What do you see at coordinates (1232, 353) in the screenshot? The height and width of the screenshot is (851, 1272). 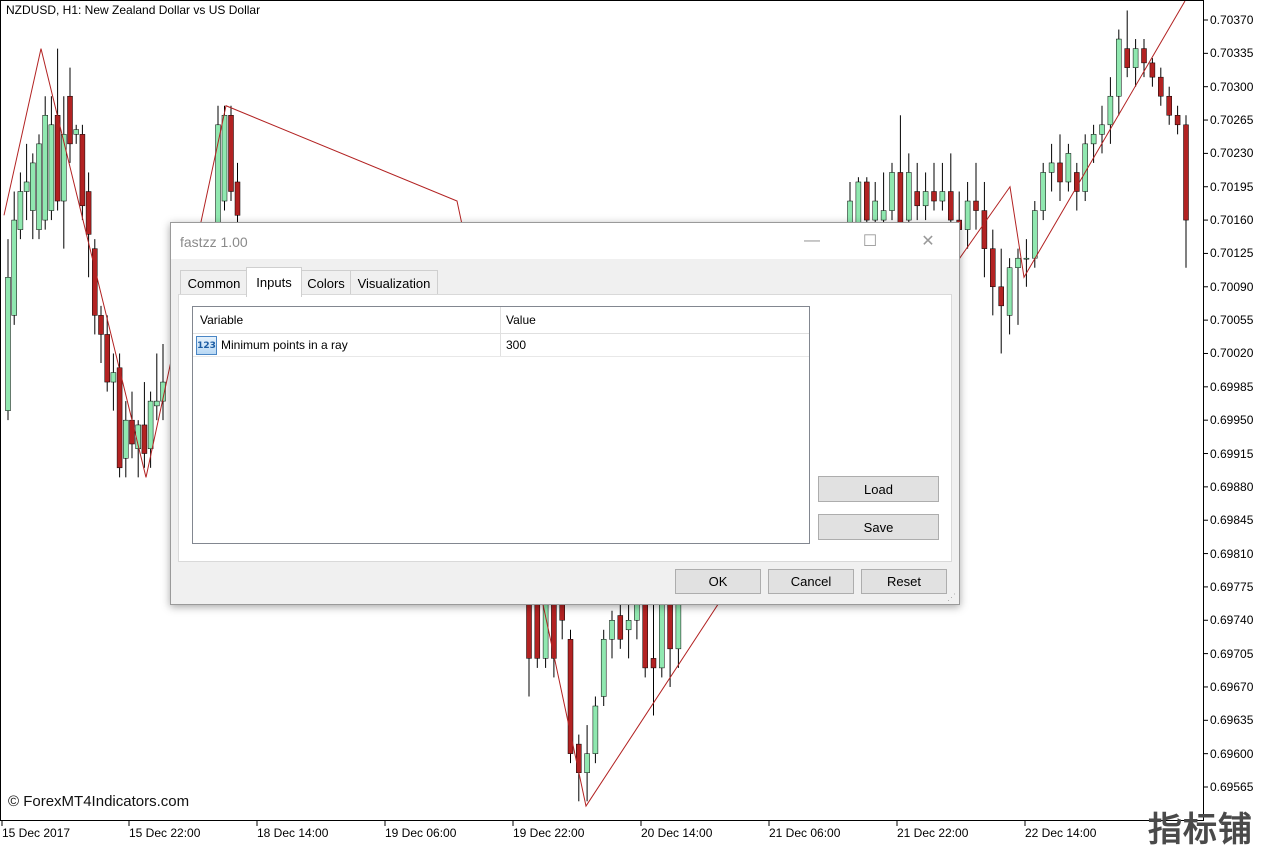 I see `price-axis-label: 0.70020` at bounding box center [1232, 353].